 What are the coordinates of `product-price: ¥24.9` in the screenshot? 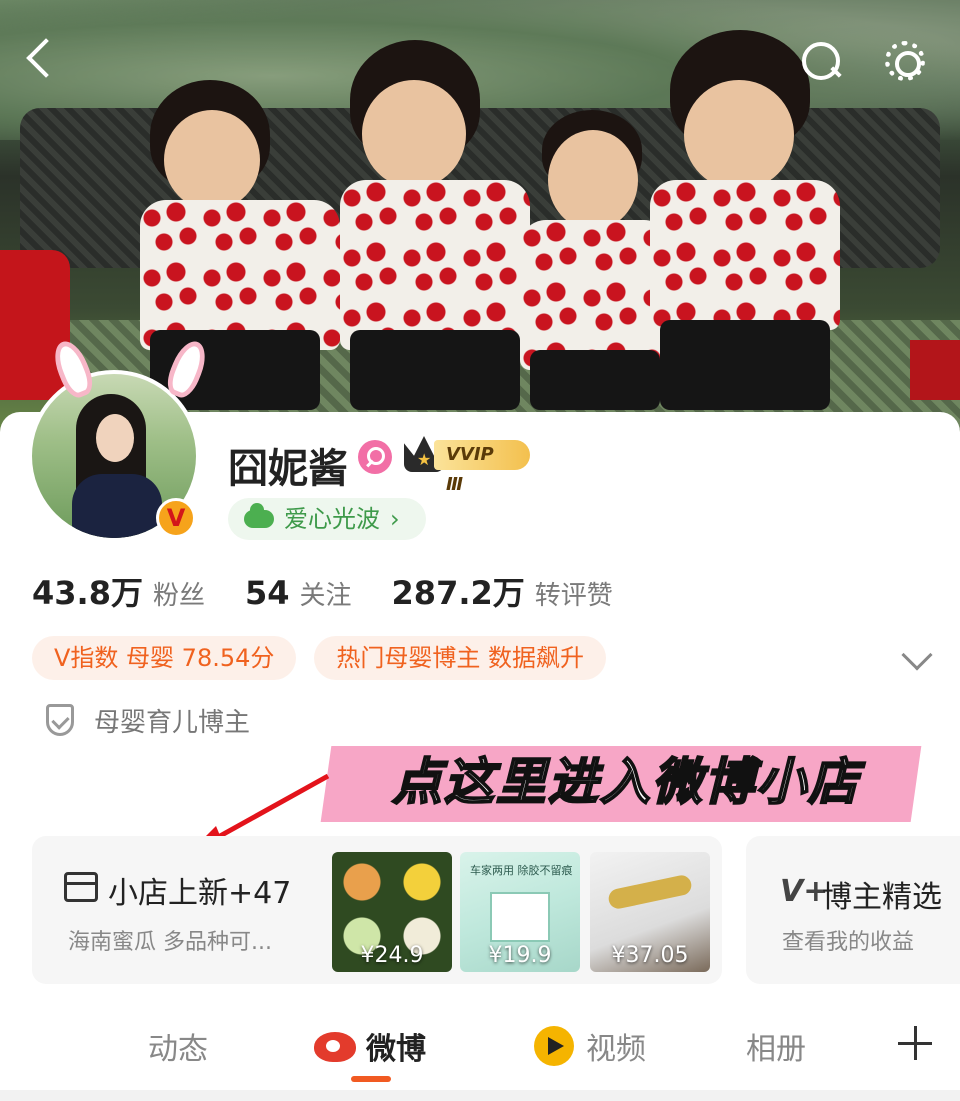 It's located at (392, 955).